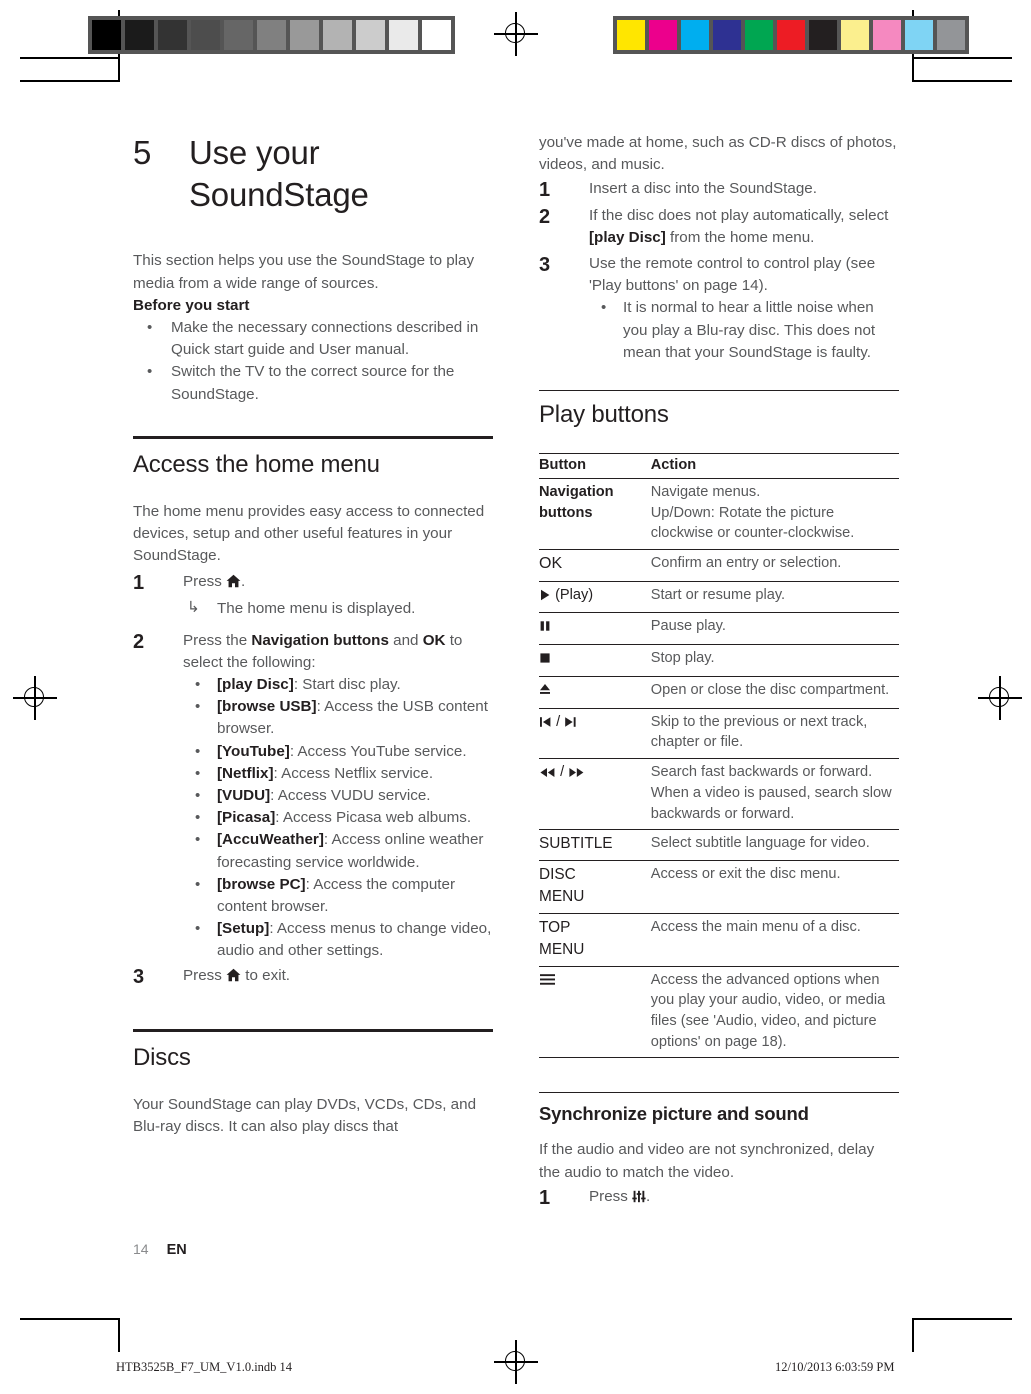  What do you see at coordinates (545, 692) in the screenshot?
I see `eject-icon` at bounding box center [545, 692].